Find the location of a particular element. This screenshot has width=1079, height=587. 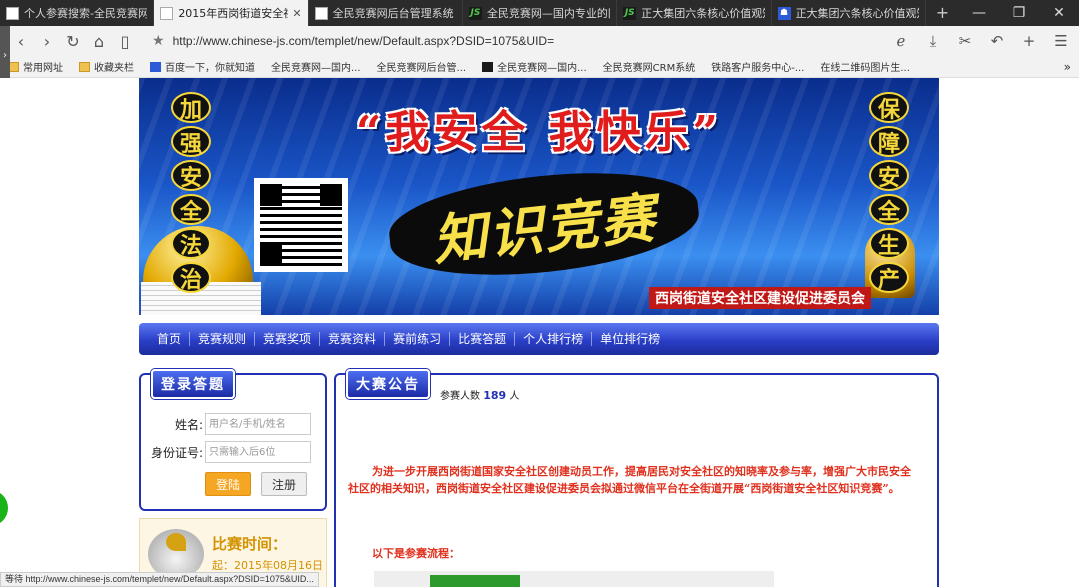

minimize-icon: — is located at coordinates (979, 13).